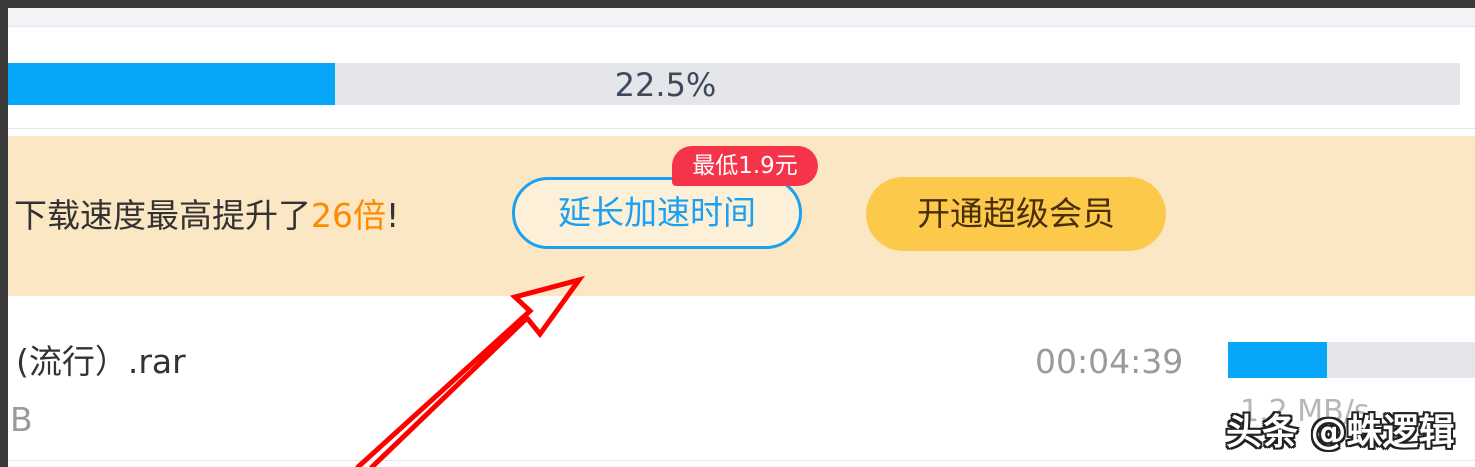  I want to click on header-strip, so click(741, 17).